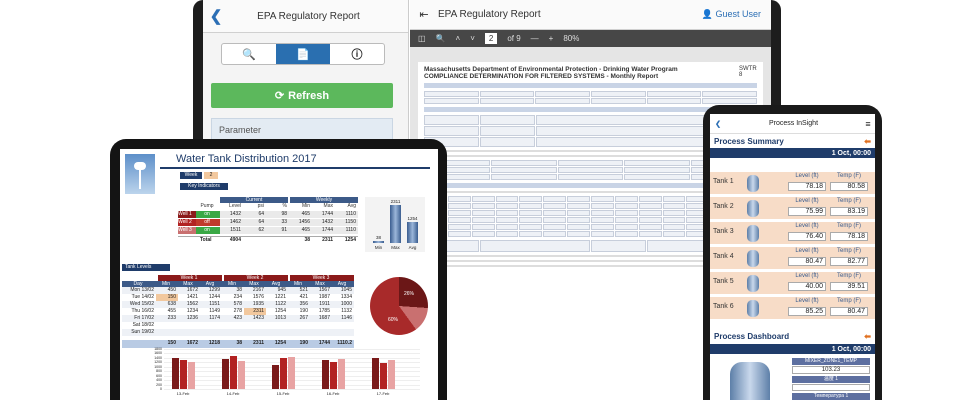  What do you see at coordinates (235, 230) in the screenshot?
I see `indicator-value: 1511` at bounding box center [235, 230].